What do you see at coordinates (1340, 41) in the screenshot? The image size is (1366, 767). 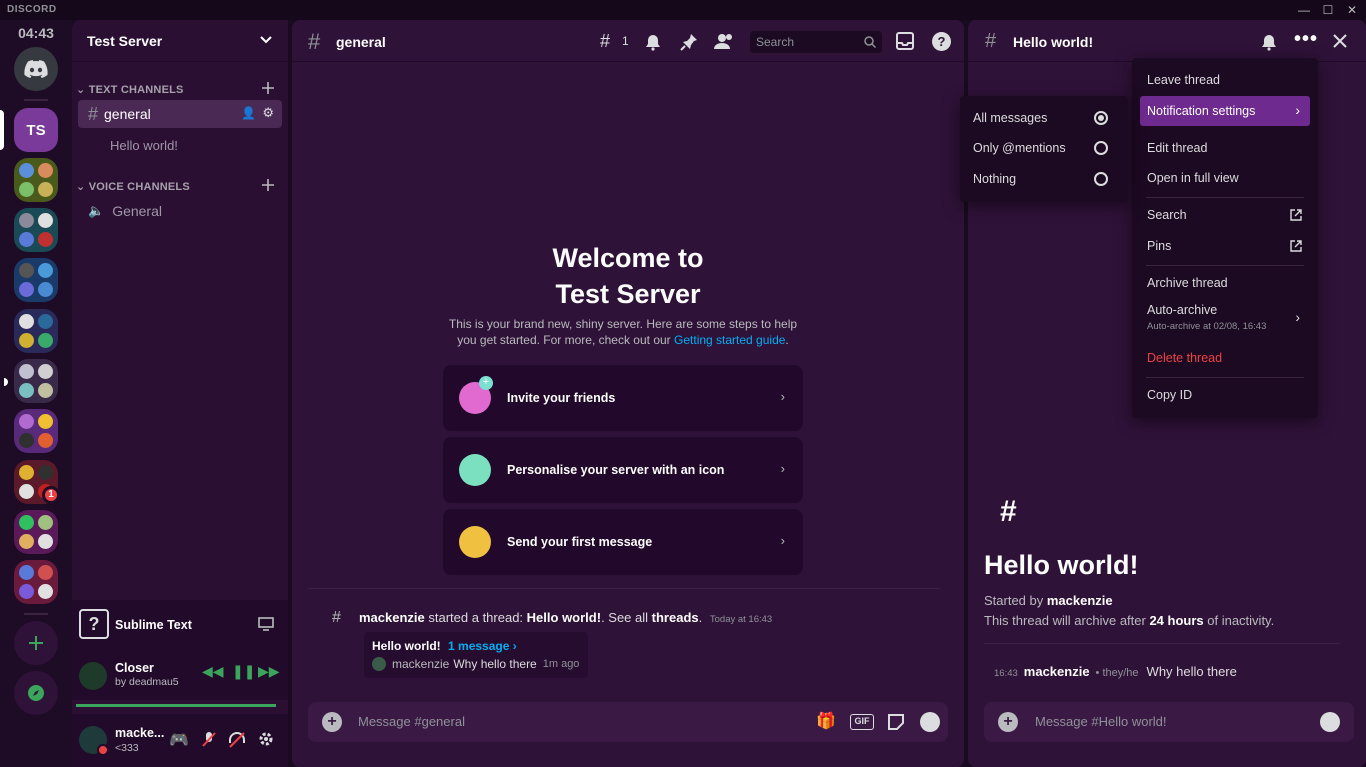 I see `close-icon` at bounding box center [1340, 41].